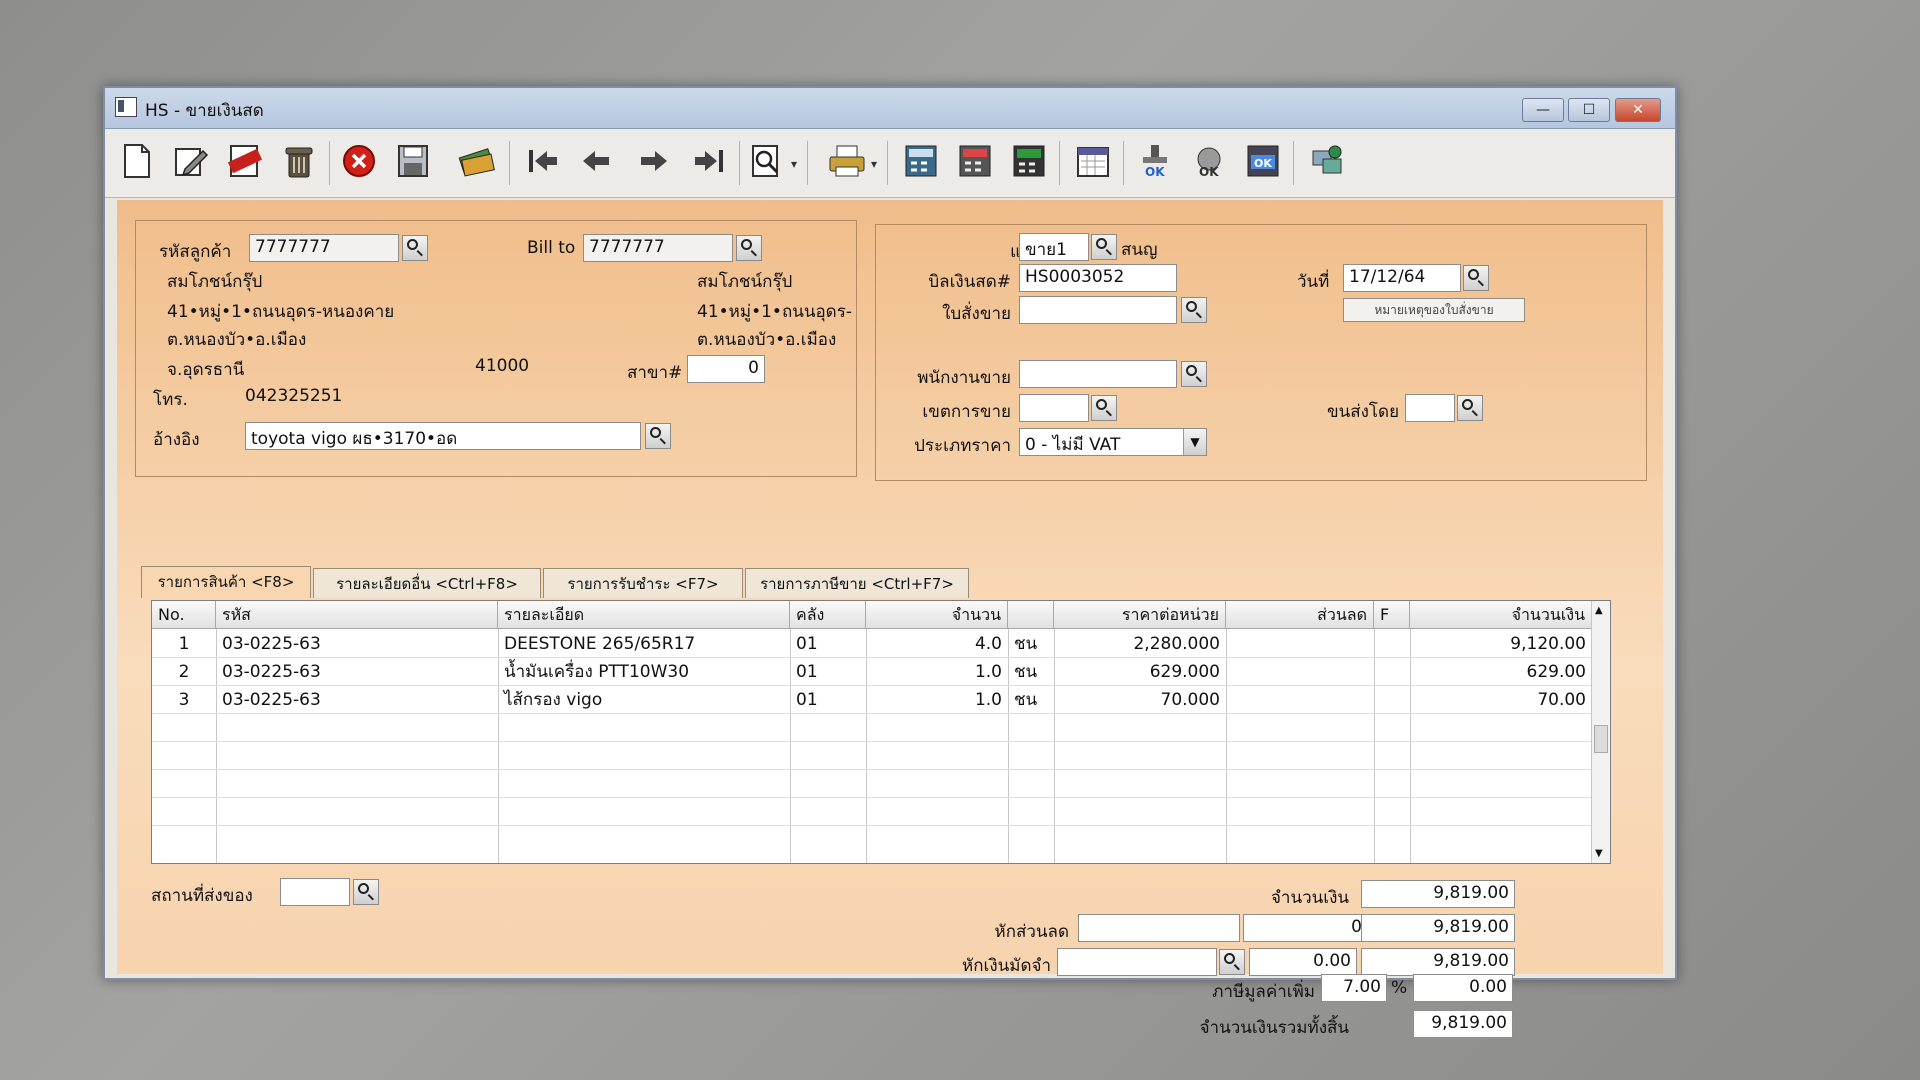  What do you see at coordinates (1470, 408) in the screenshot?
I see `shipping-search-icon` at bounding box center [1470, 408].